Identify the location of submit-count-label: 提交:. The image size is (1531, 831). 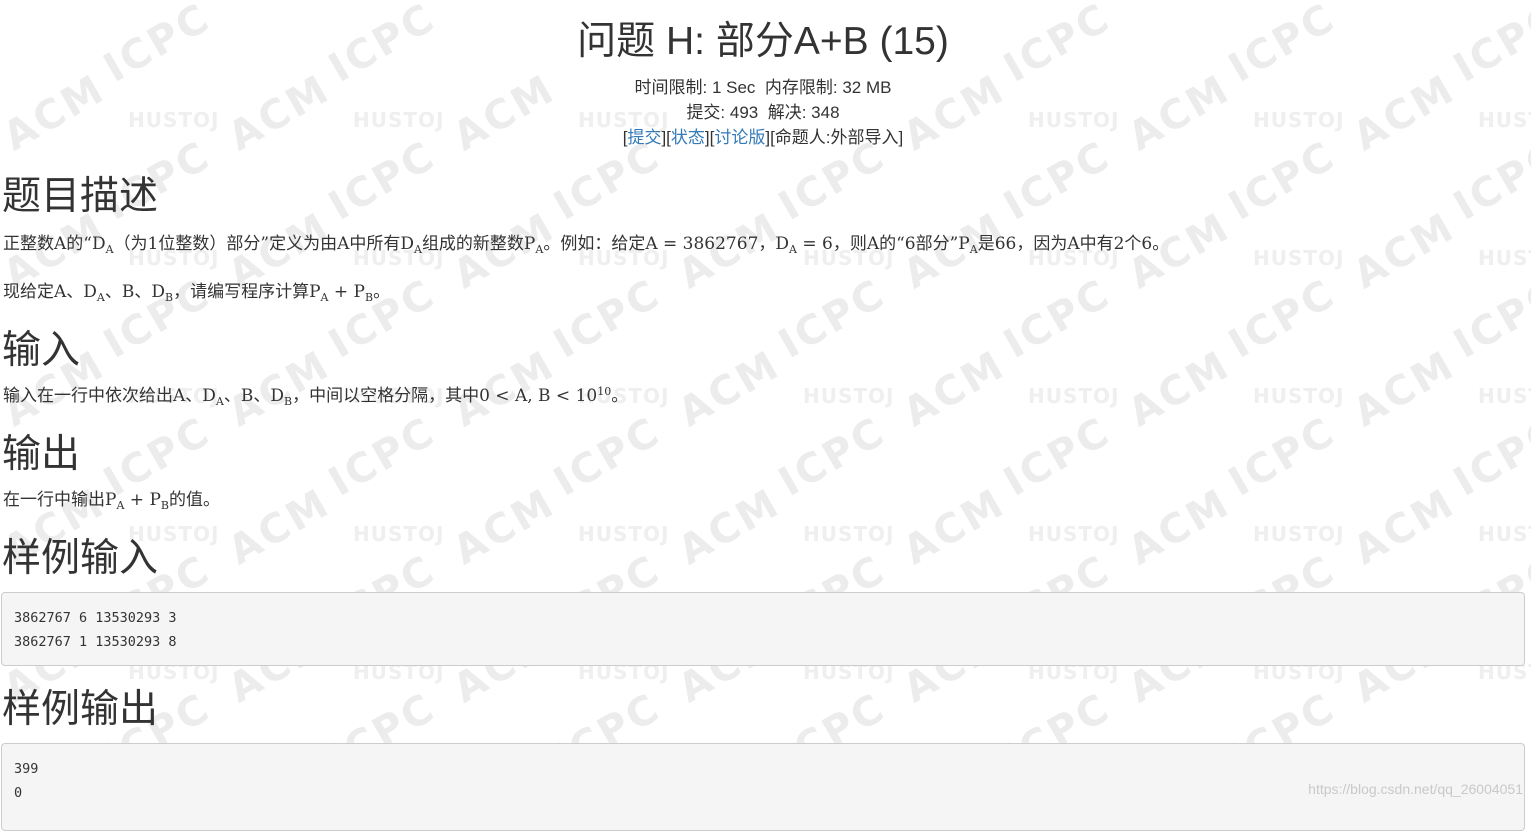
(708, 112).